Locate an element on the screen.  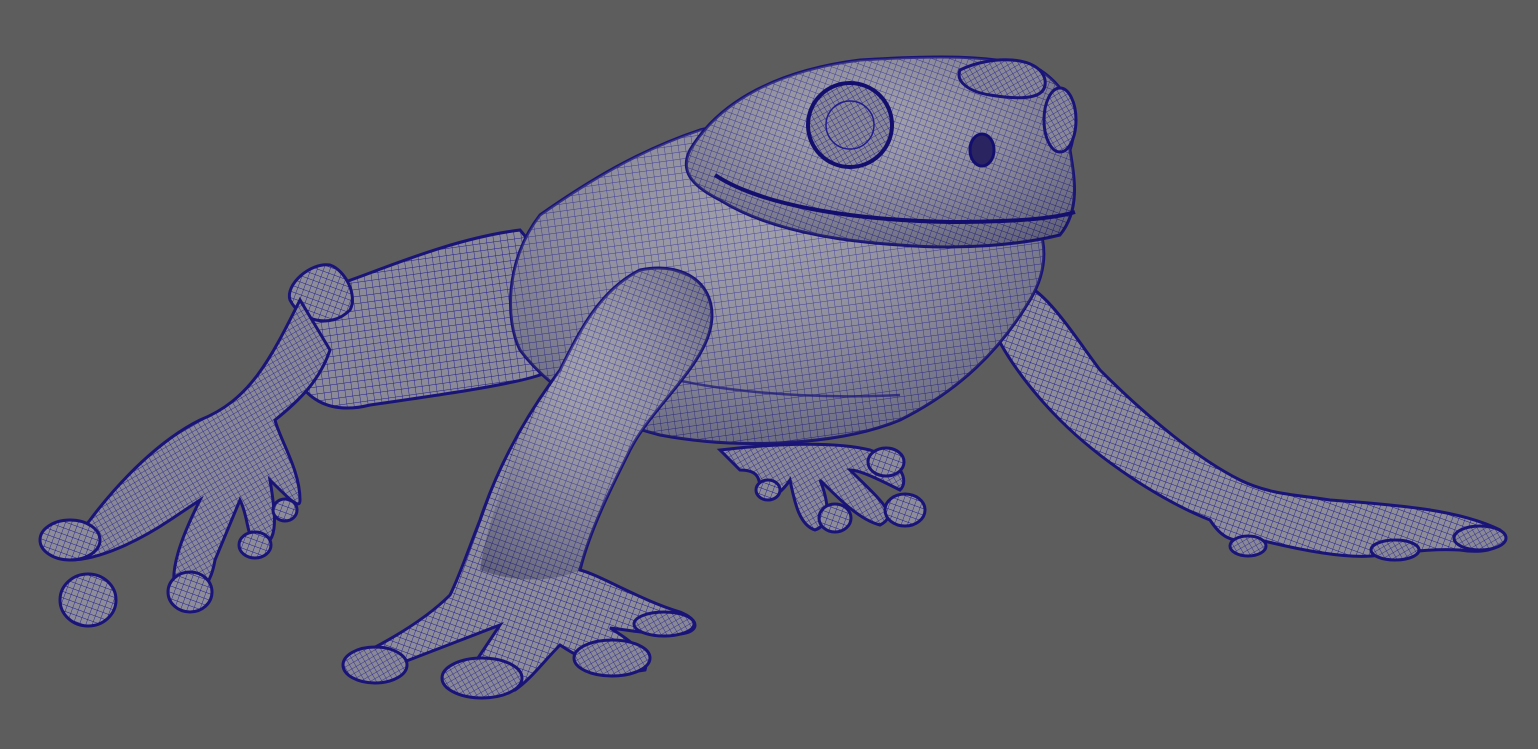
front-right-arm is located at coordinates (1248, 420).